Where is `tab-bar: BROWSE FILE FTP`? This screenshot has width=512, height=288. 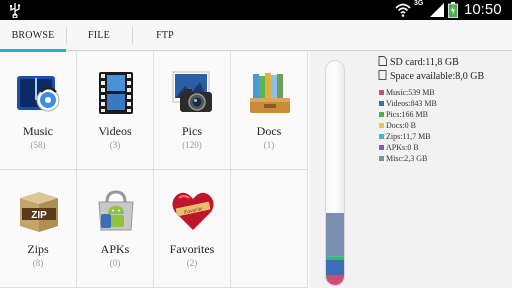 tab-bar: BROWSE FILE FTP is located at coordinates (256, 36).